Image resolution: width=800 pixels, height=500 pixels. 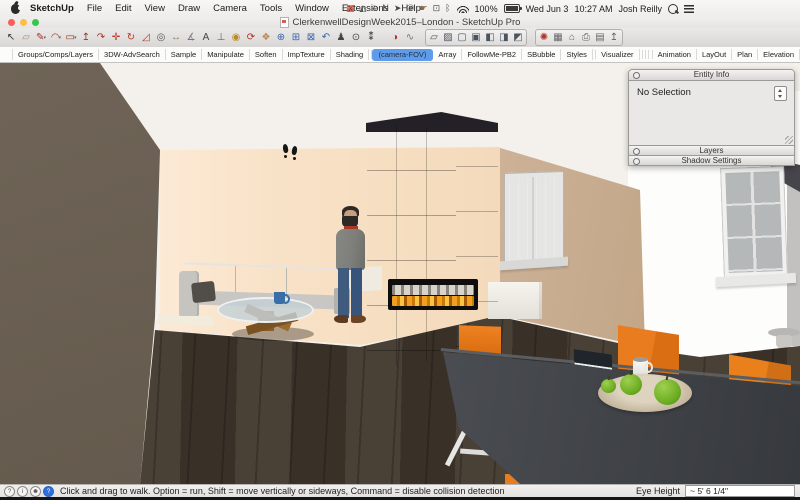 I want to click on hidden-line-style-icon: ▣, so click(x=476, y=38).